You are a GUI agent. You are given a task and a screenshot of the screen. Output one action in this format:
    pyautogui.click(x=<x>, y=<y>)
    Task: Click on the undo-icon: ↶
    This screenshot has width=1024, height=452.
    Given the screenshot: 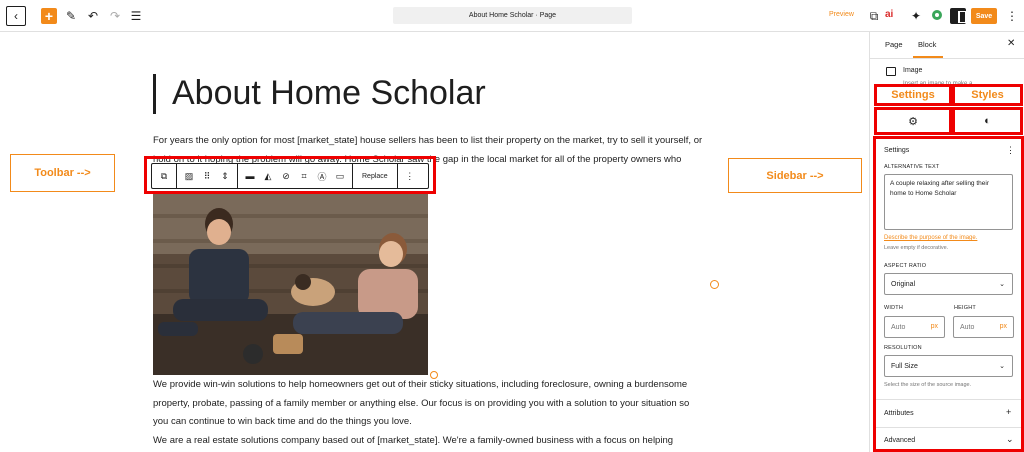 What is the action you would take?
    pyautogui.click(x=93, y=16)
    